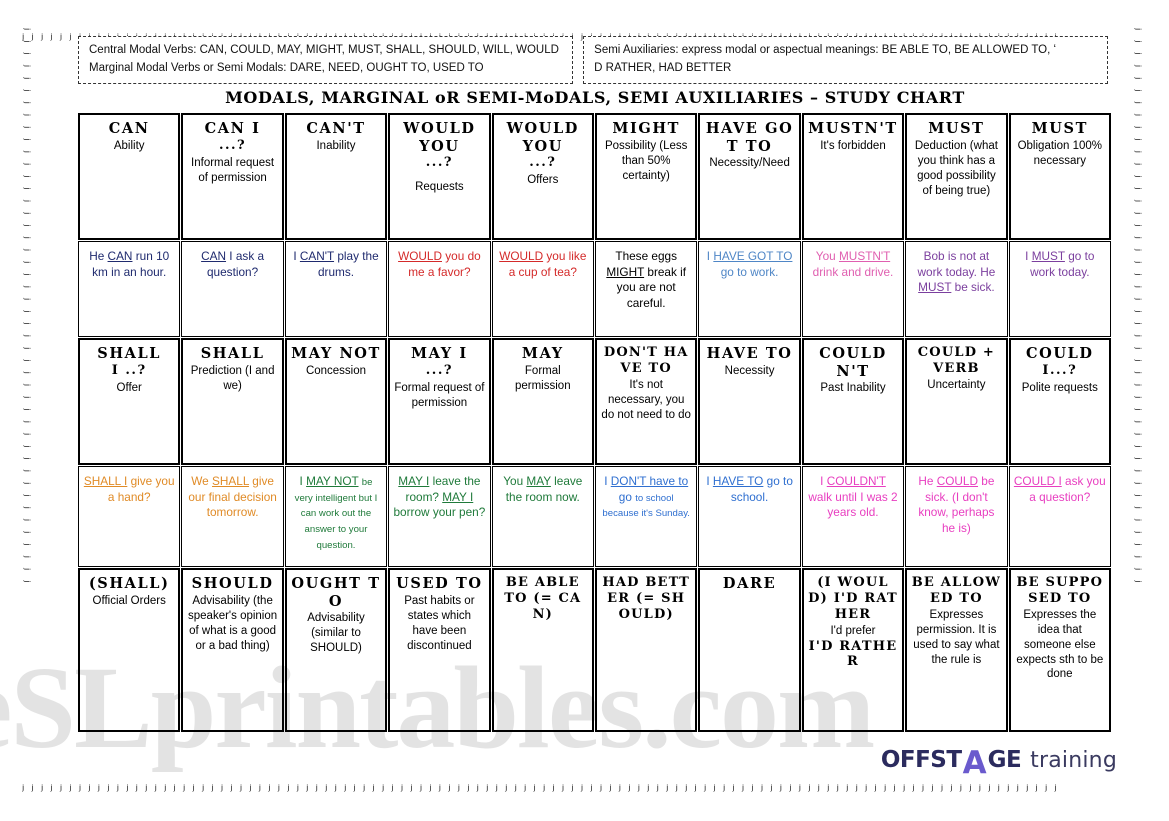 This screenshot has width=1169, height=821. What do you see at coordinates (233, 264) in the screenshot?
I see `example-sentence: CAN I ask a question?` at bounding box center [233, 264].